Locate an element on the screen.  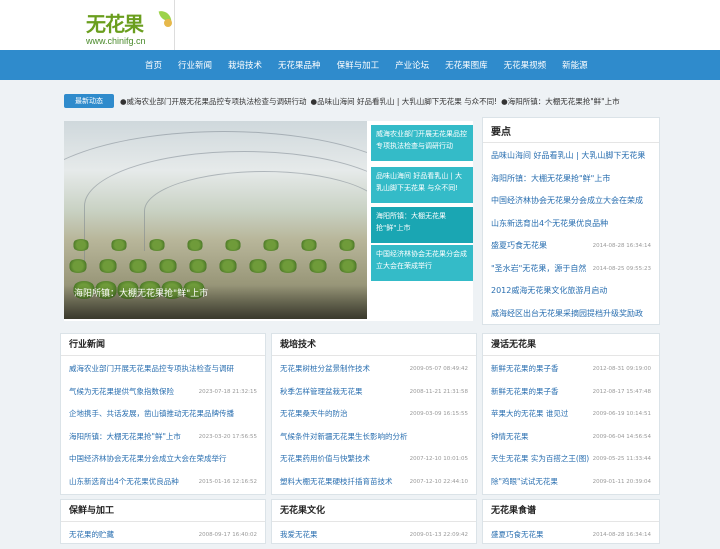
nav-item: 新能源 is located at coordinates (575, 65).